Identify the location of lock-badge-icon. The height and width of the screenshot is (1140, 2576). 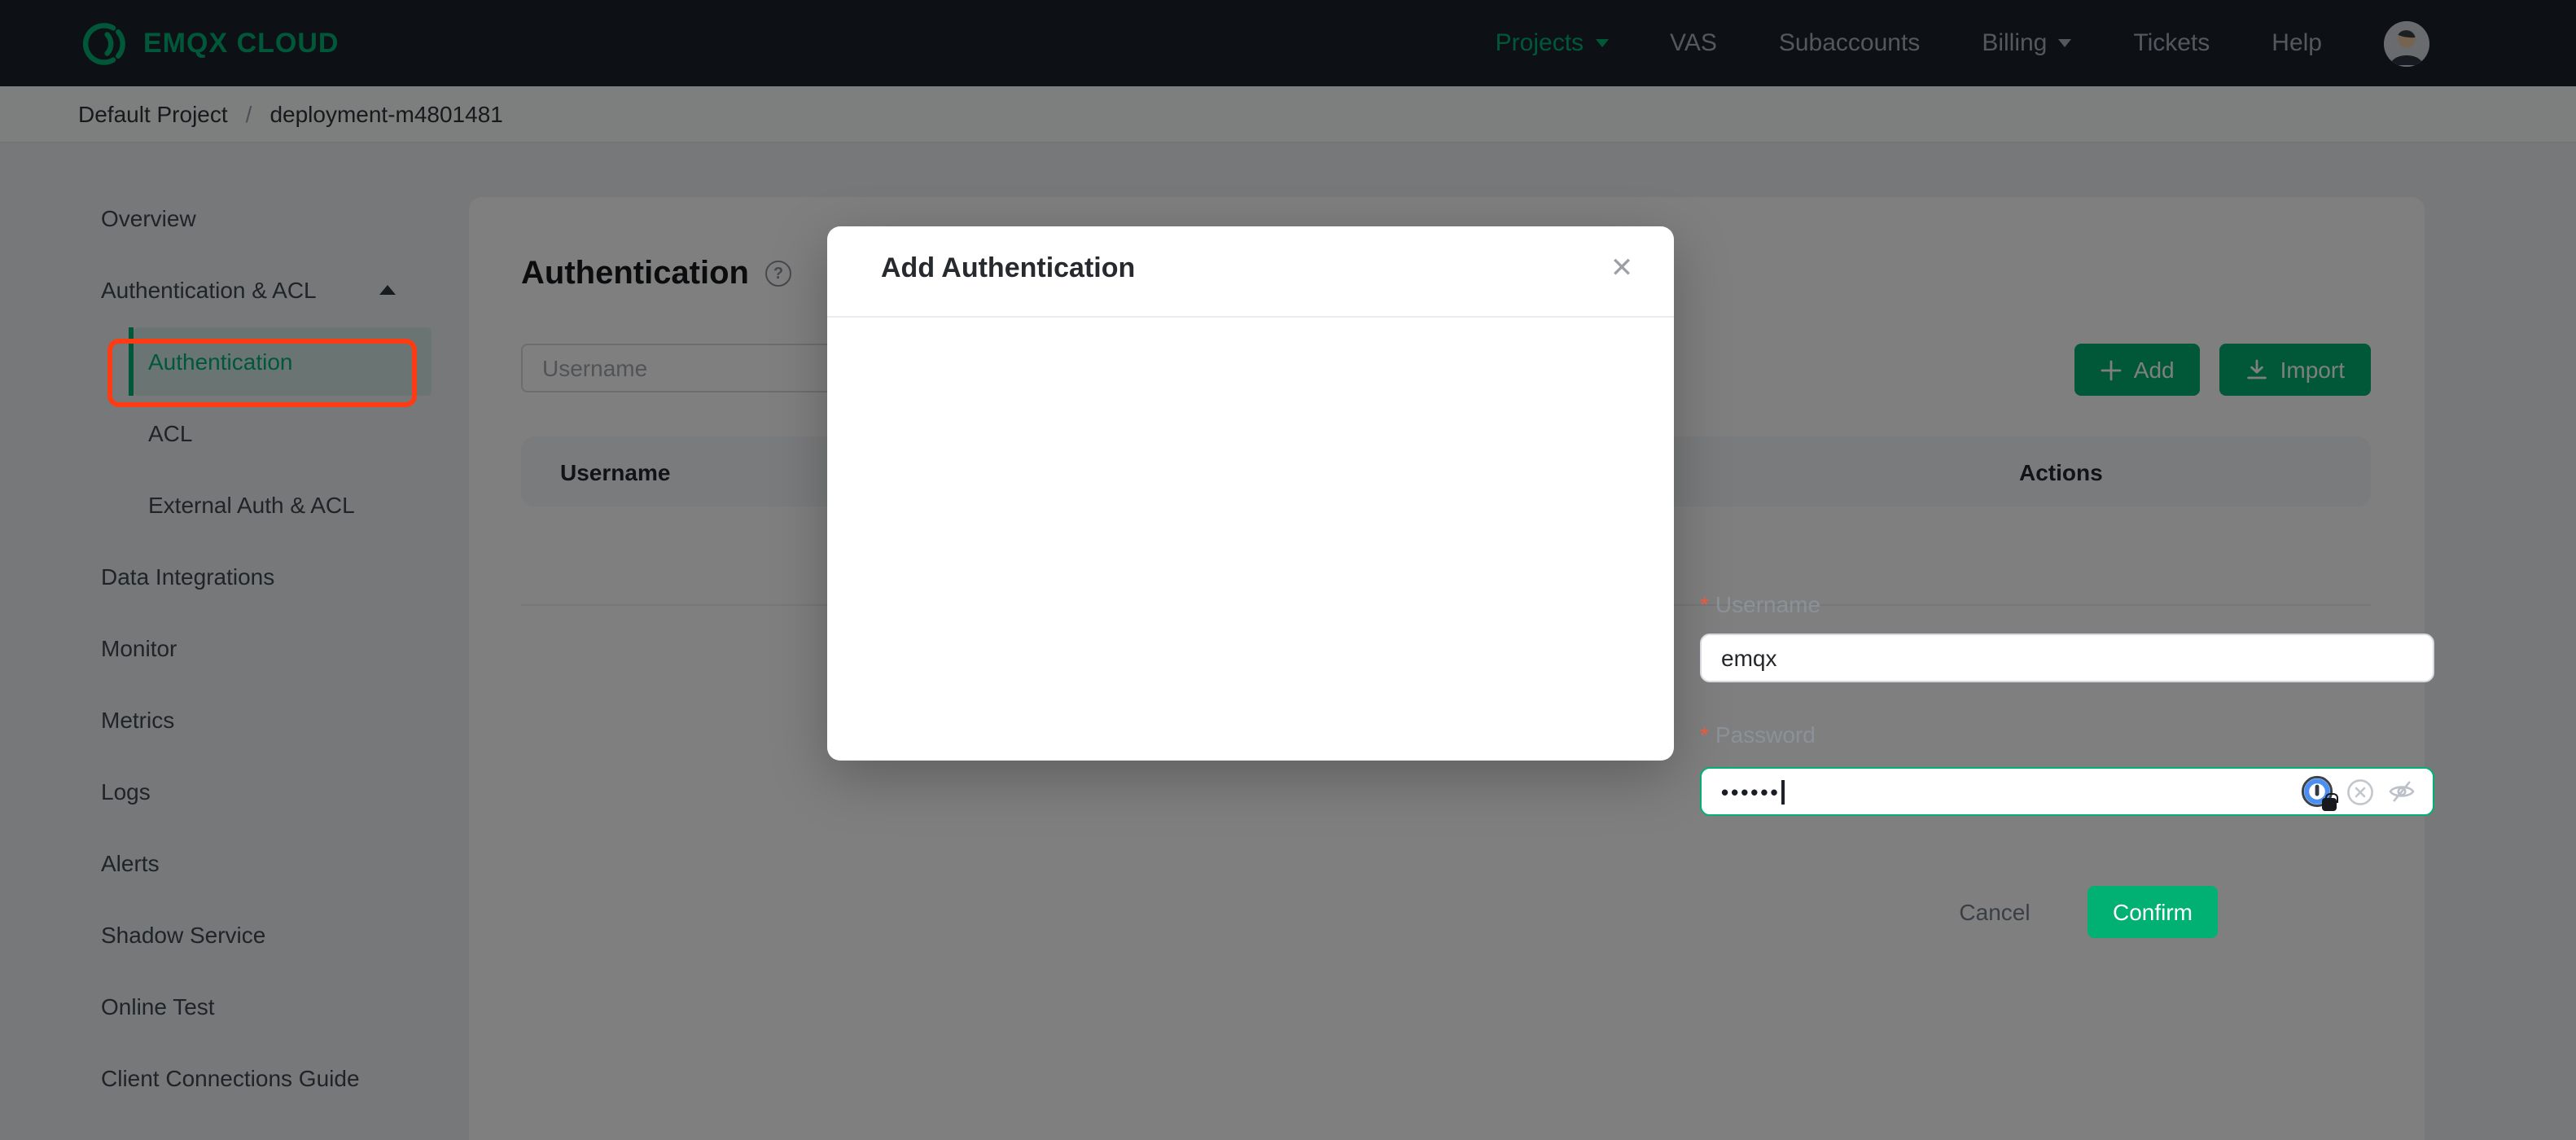
(2329, 801).